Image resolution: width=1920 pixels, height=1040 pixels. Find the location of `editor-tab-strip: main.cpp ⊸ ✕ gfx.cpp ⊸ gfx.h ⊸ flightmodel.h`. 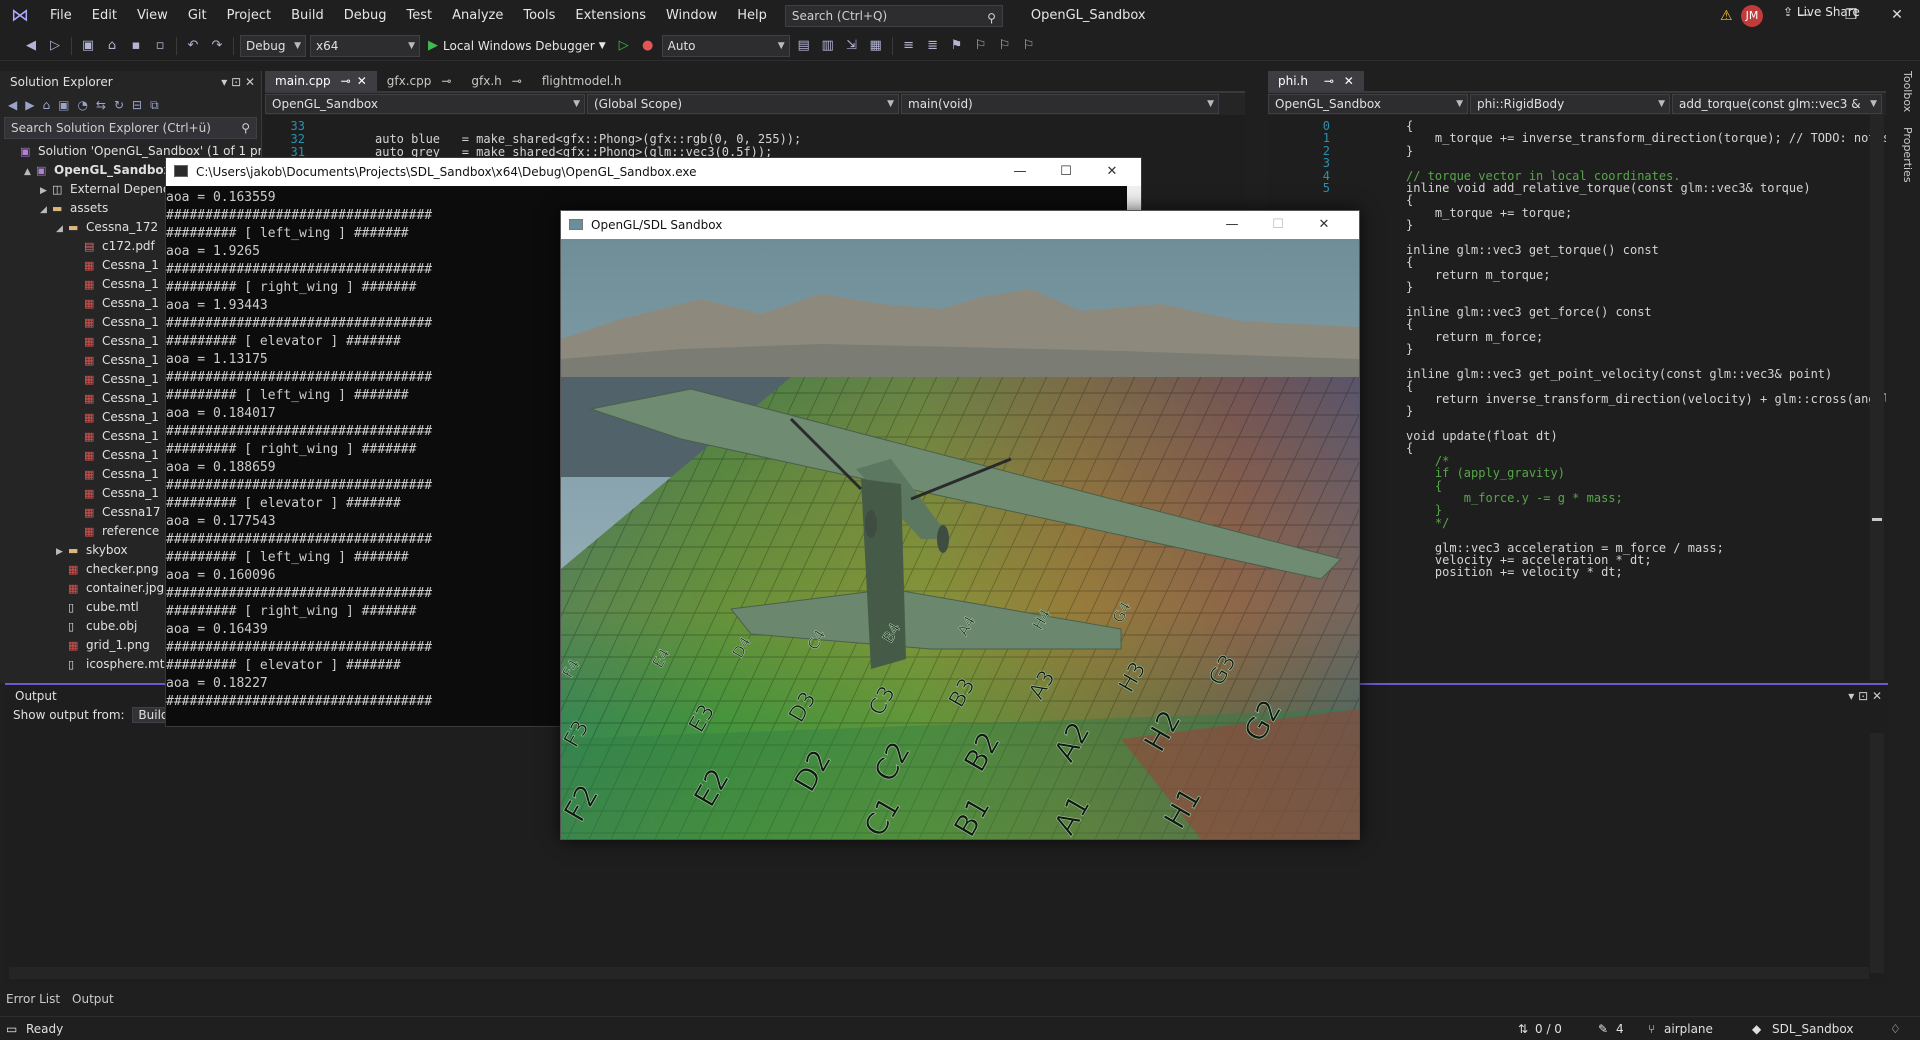

editor-tab-strip: main.cpp ⊸ ✕ gfx.cpp ⊸ gfx.h ⊸ flightmodel.h is located at coordinates (755, 82).